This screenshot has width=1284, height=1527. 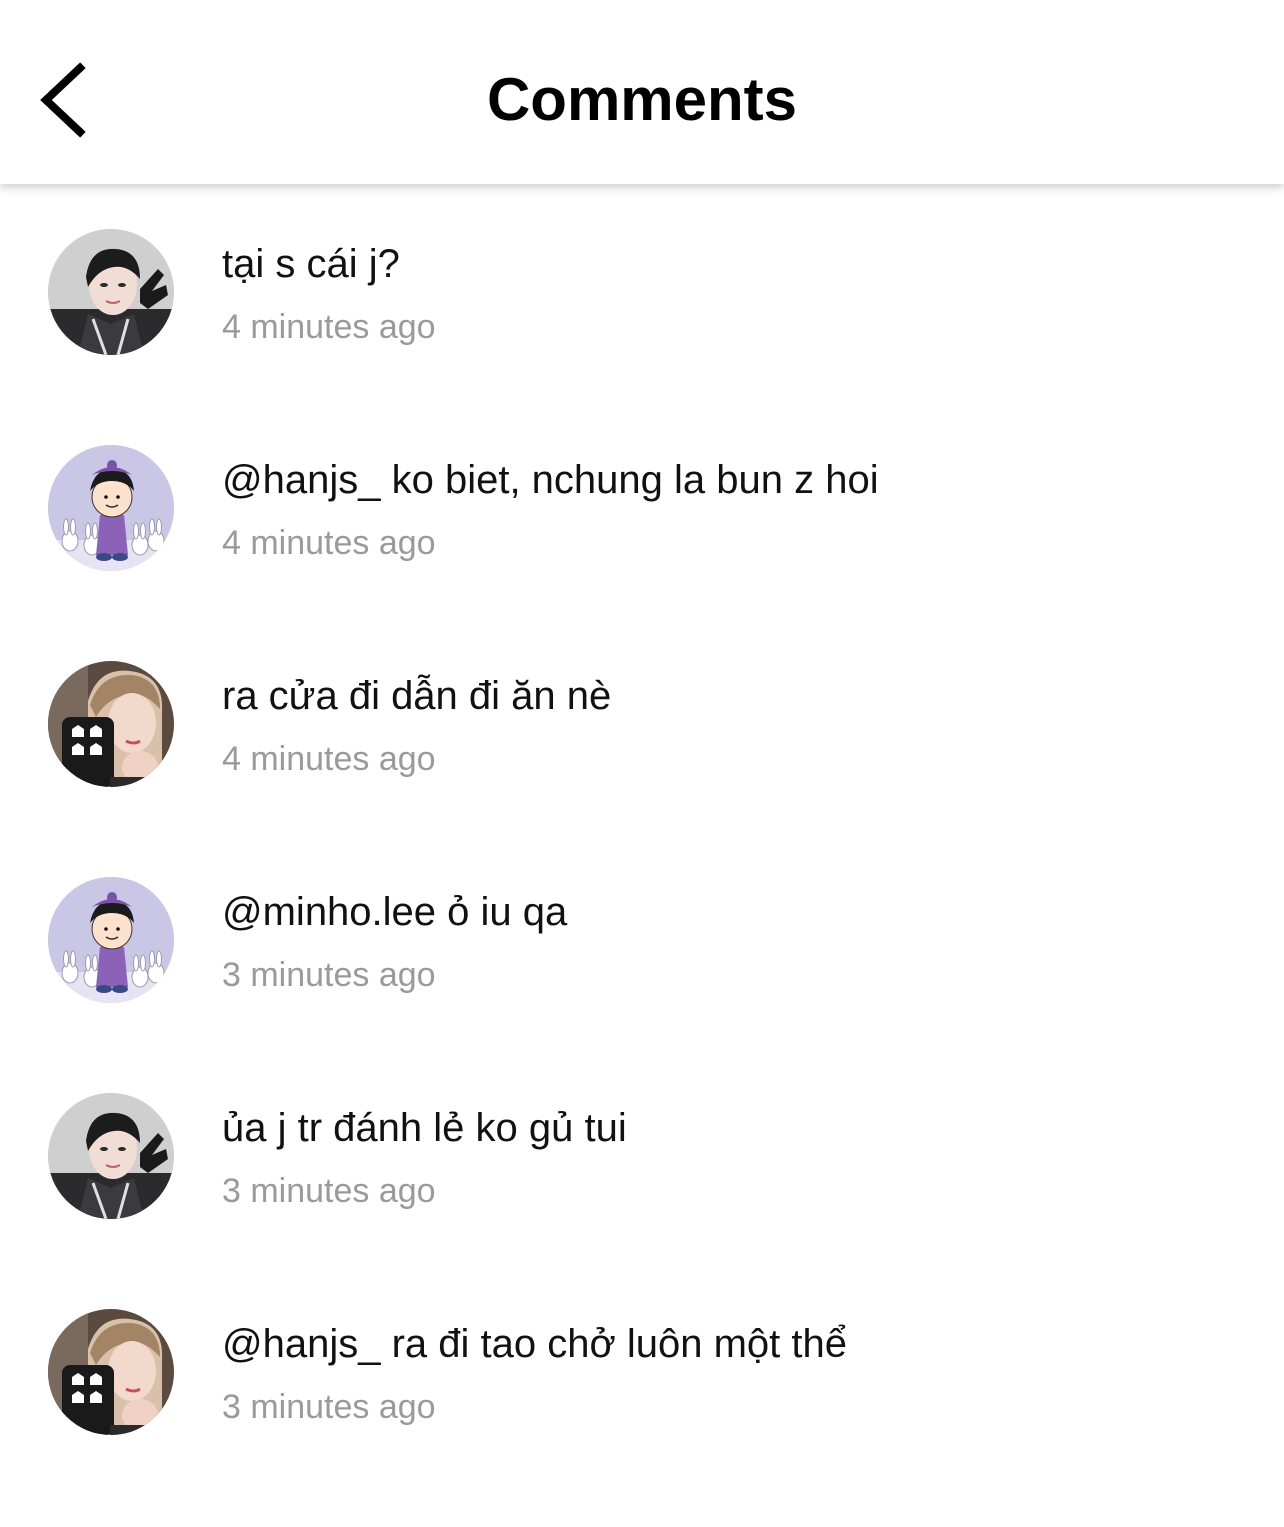 I want to click on comment-text: @minho.lee ỏ iu qa, so click(x=395, y=912).